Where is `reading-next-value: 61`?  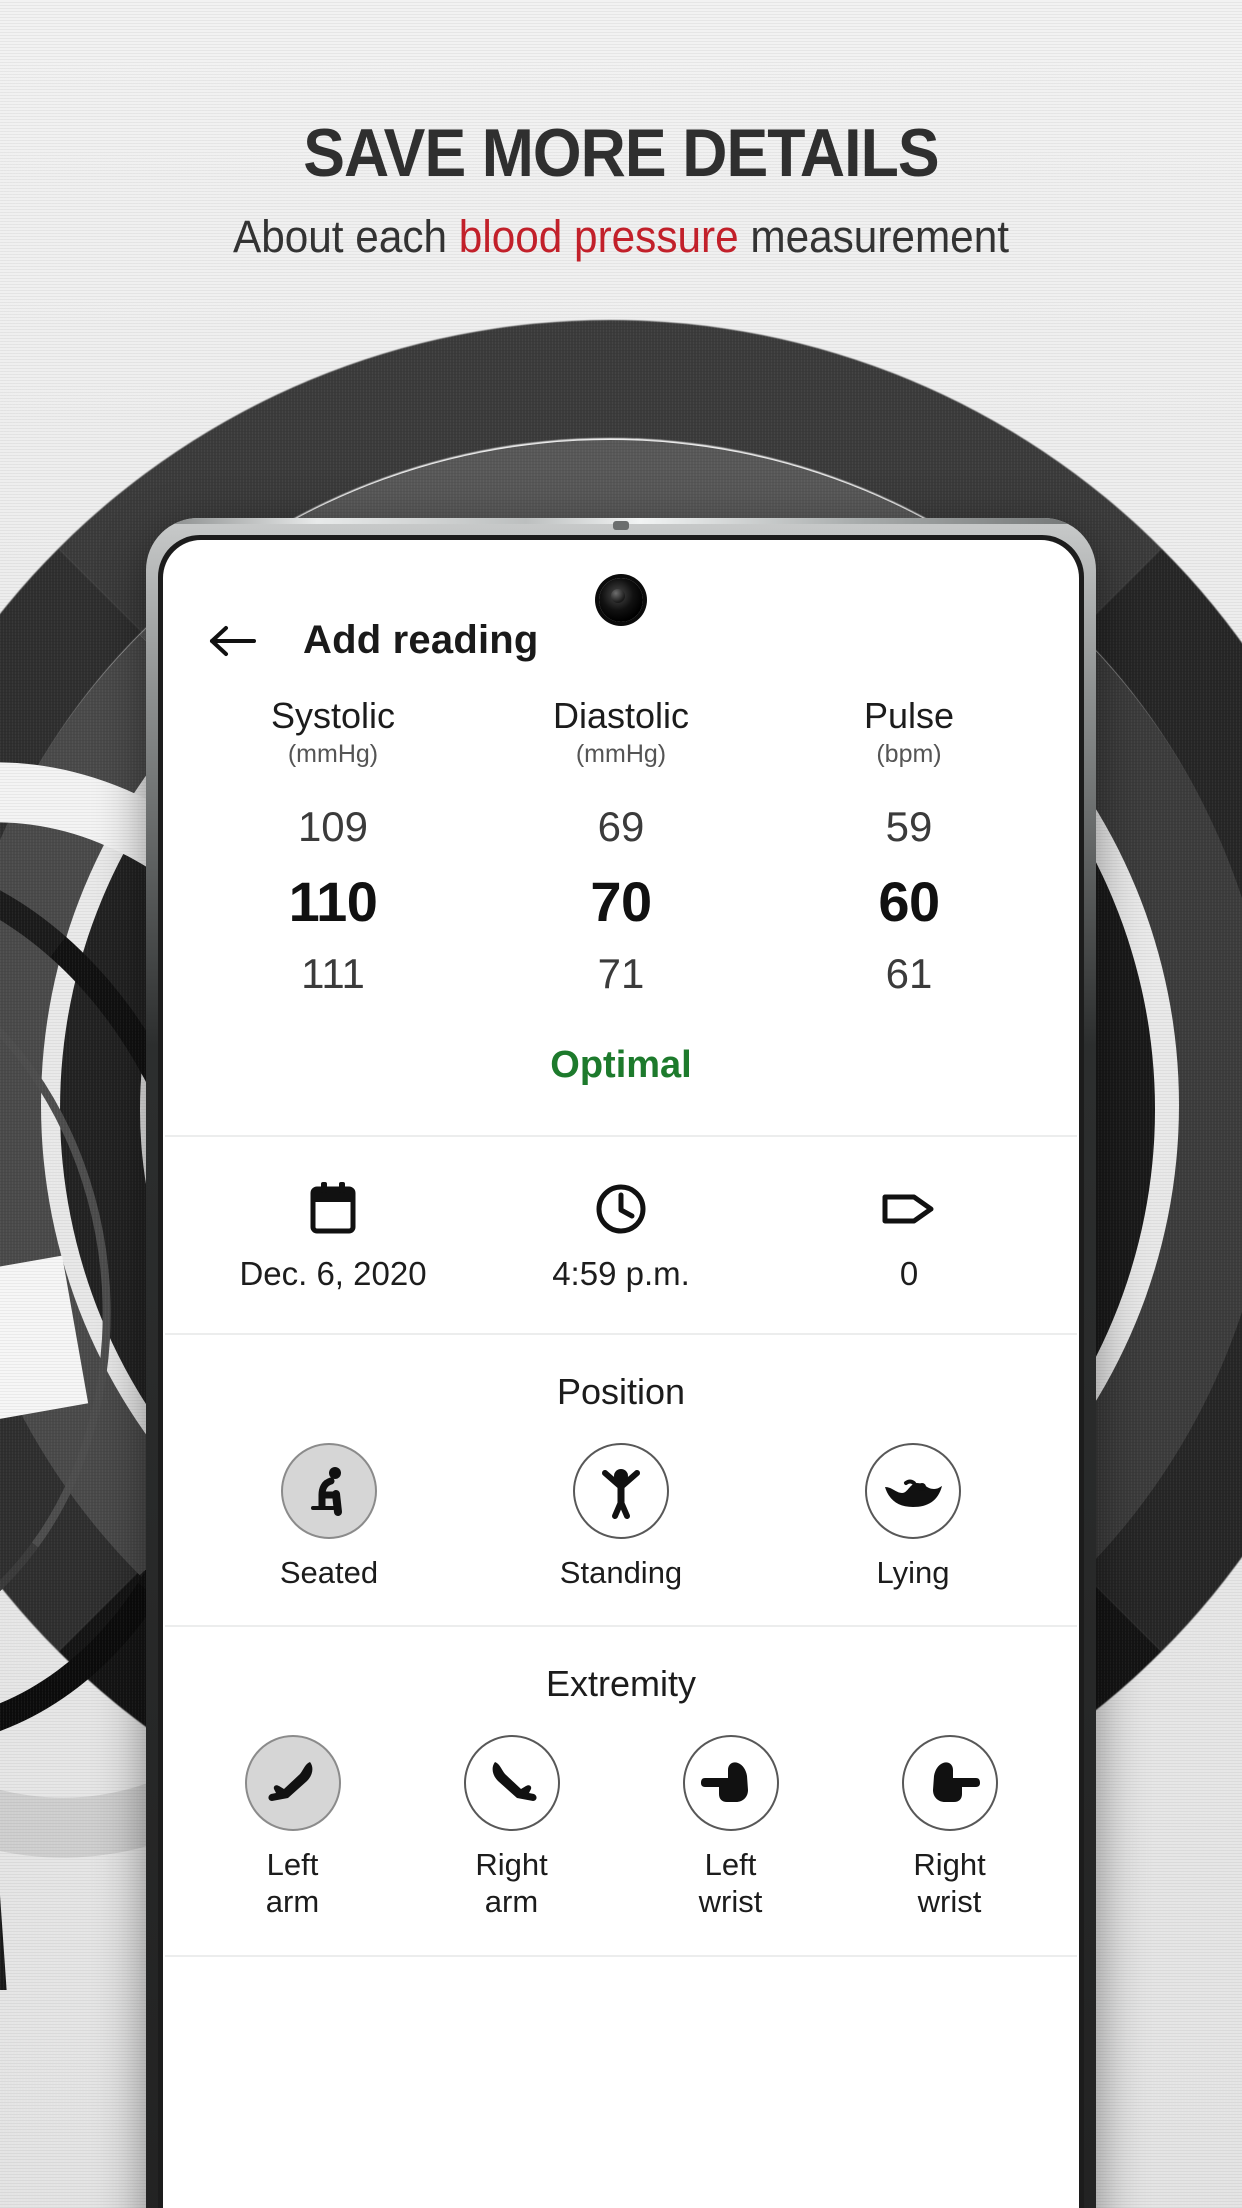
reading-next-value: 61 is located at coordinates (909, 974).